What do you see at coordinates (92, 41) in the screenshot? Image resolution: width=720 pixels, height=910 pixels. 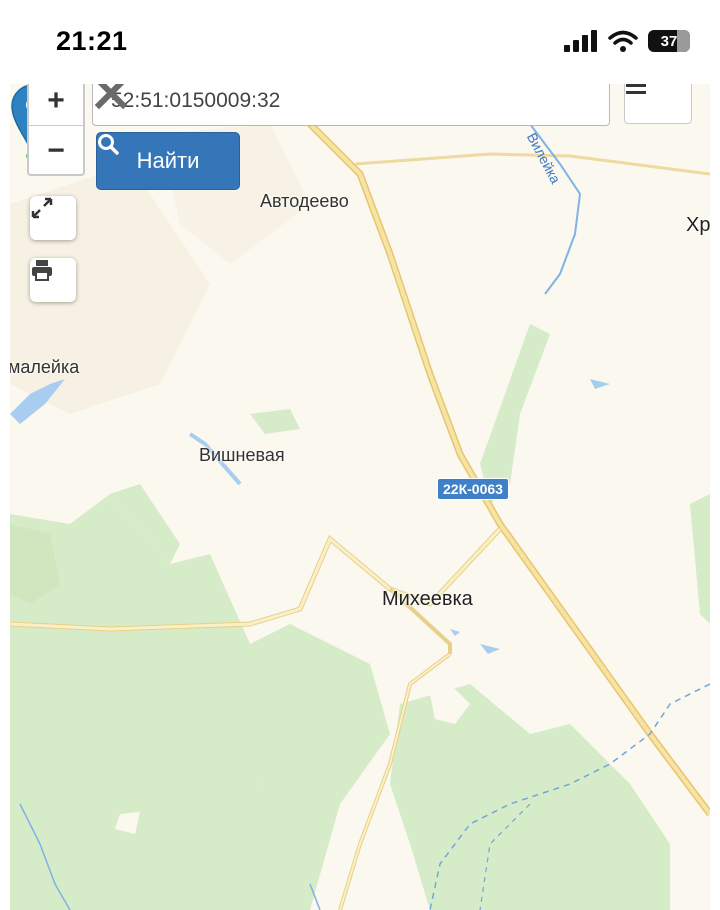 I see `status-time: 21:21` at bounding box center [92, 41].